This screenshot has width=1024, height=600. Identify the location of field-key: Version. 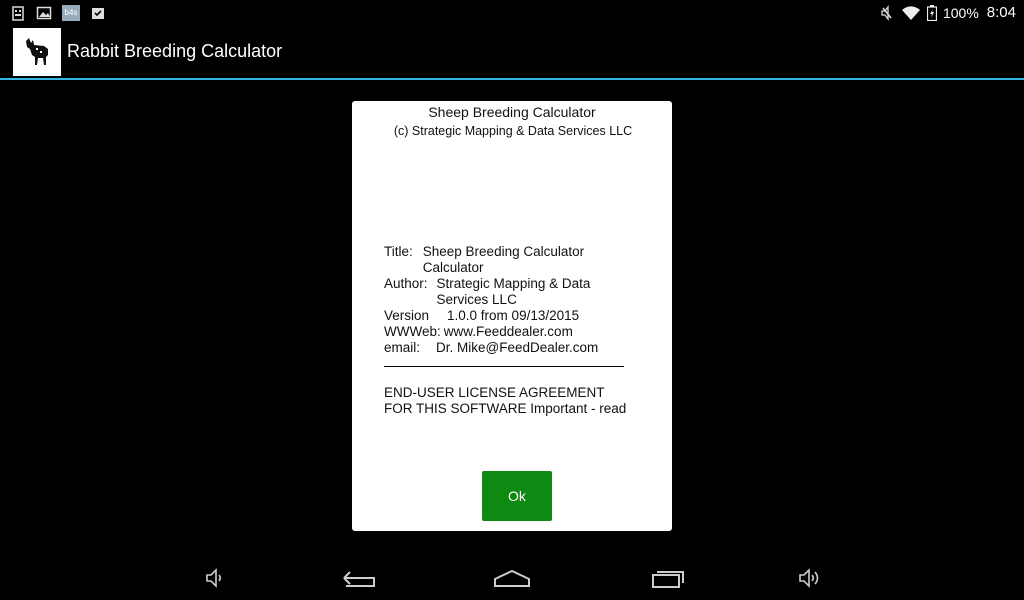
(407, 315).